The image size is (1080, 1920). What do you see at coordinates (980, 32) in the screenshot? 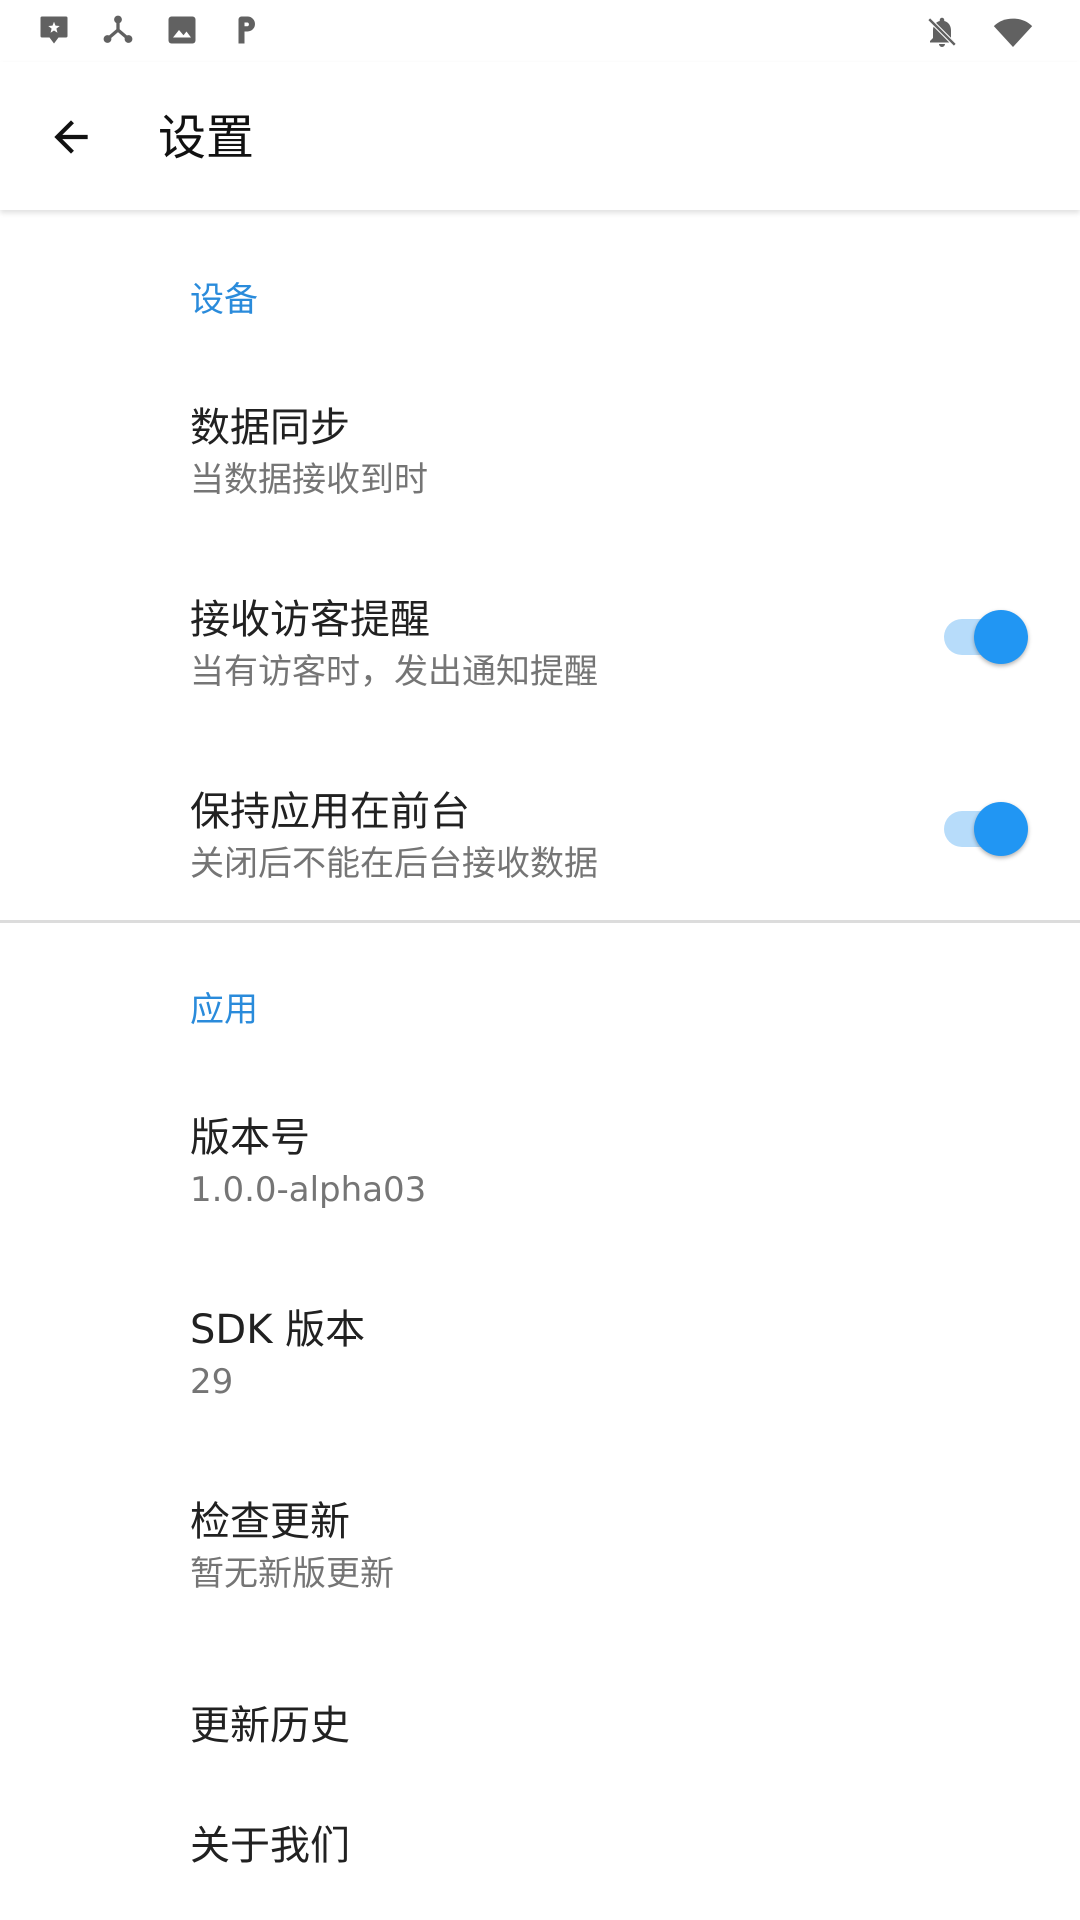
I see `status-bar-system-icons` at bounding box center [980, 32].